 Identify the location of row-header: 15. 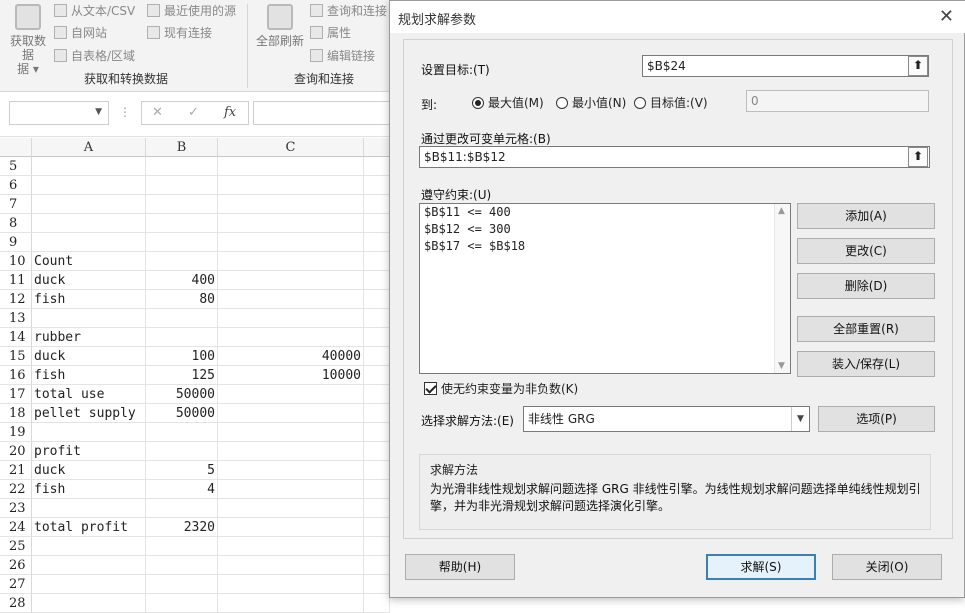
(16, 356).